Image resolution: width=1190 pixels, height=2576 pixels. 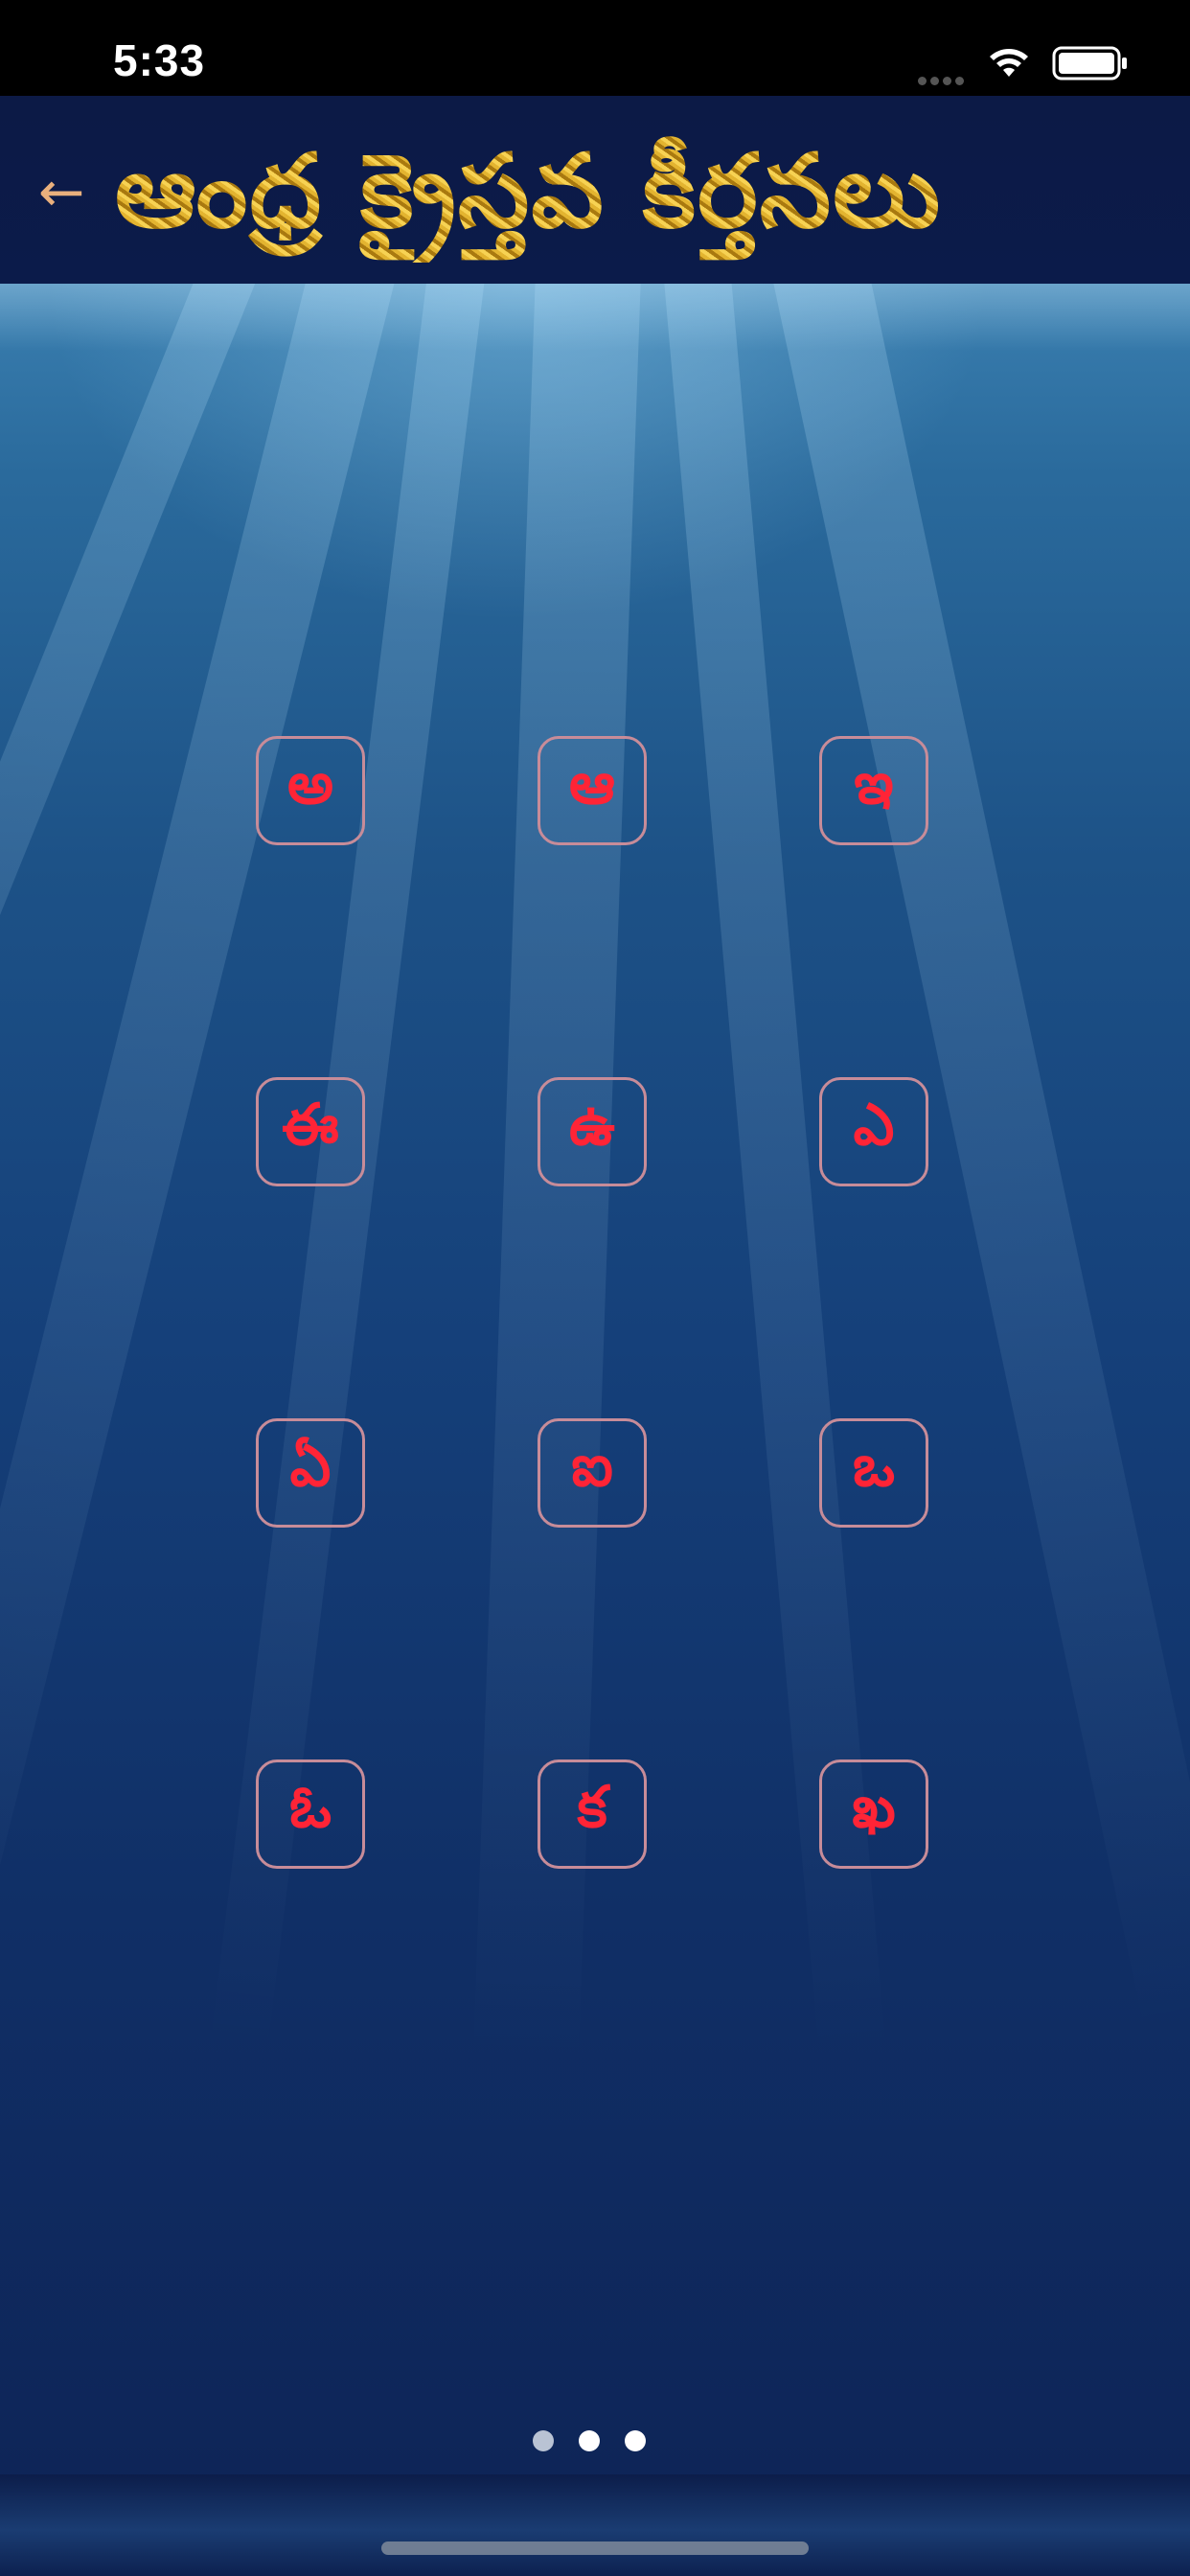 I want to click on letter-button-ka: క, so click(x=592, y=1814).